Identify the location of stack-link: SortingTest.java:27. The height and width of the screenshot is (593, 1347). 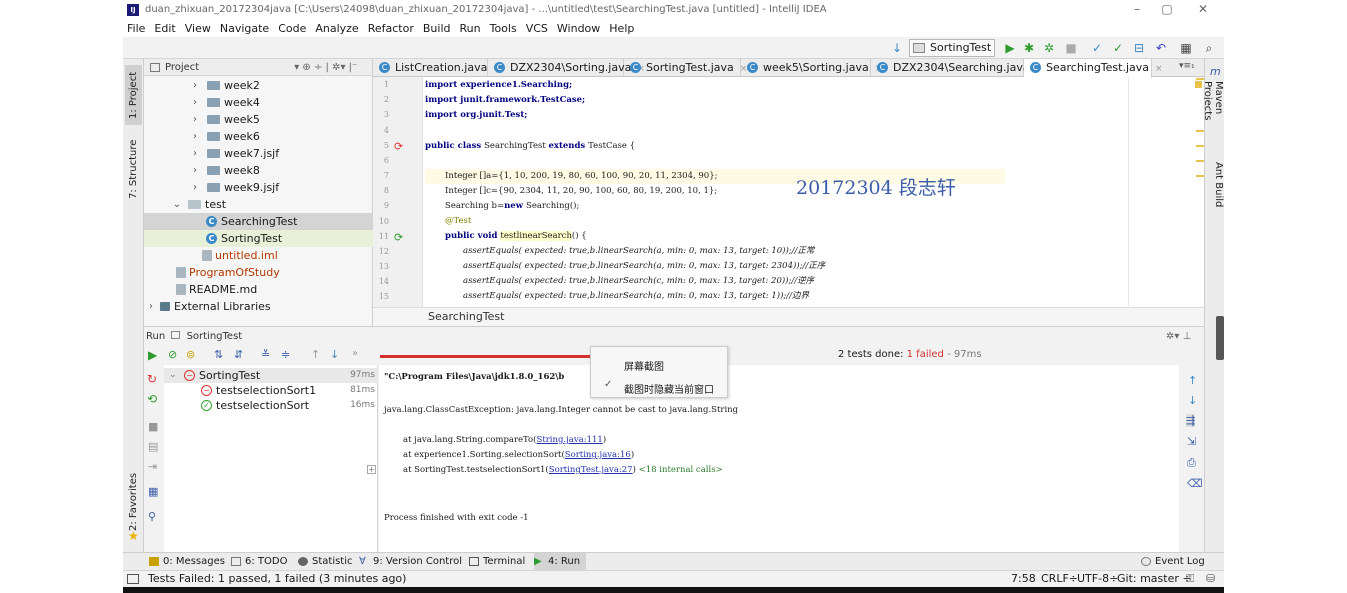
(591, 470).